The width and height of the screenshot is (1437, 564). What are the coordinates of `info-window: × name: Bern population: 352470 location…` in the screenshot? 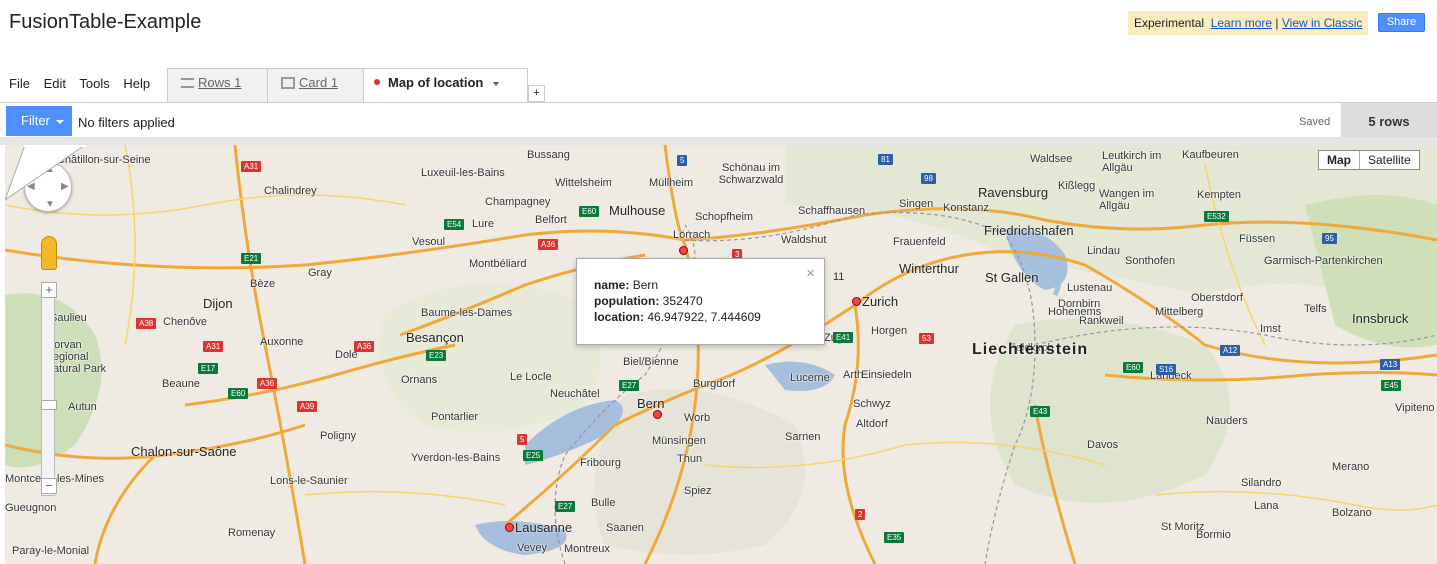 It's located at (700, 301).